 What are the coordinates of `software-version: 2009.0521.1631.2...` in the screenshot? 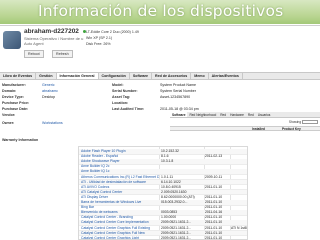 It's located at (176, 237).